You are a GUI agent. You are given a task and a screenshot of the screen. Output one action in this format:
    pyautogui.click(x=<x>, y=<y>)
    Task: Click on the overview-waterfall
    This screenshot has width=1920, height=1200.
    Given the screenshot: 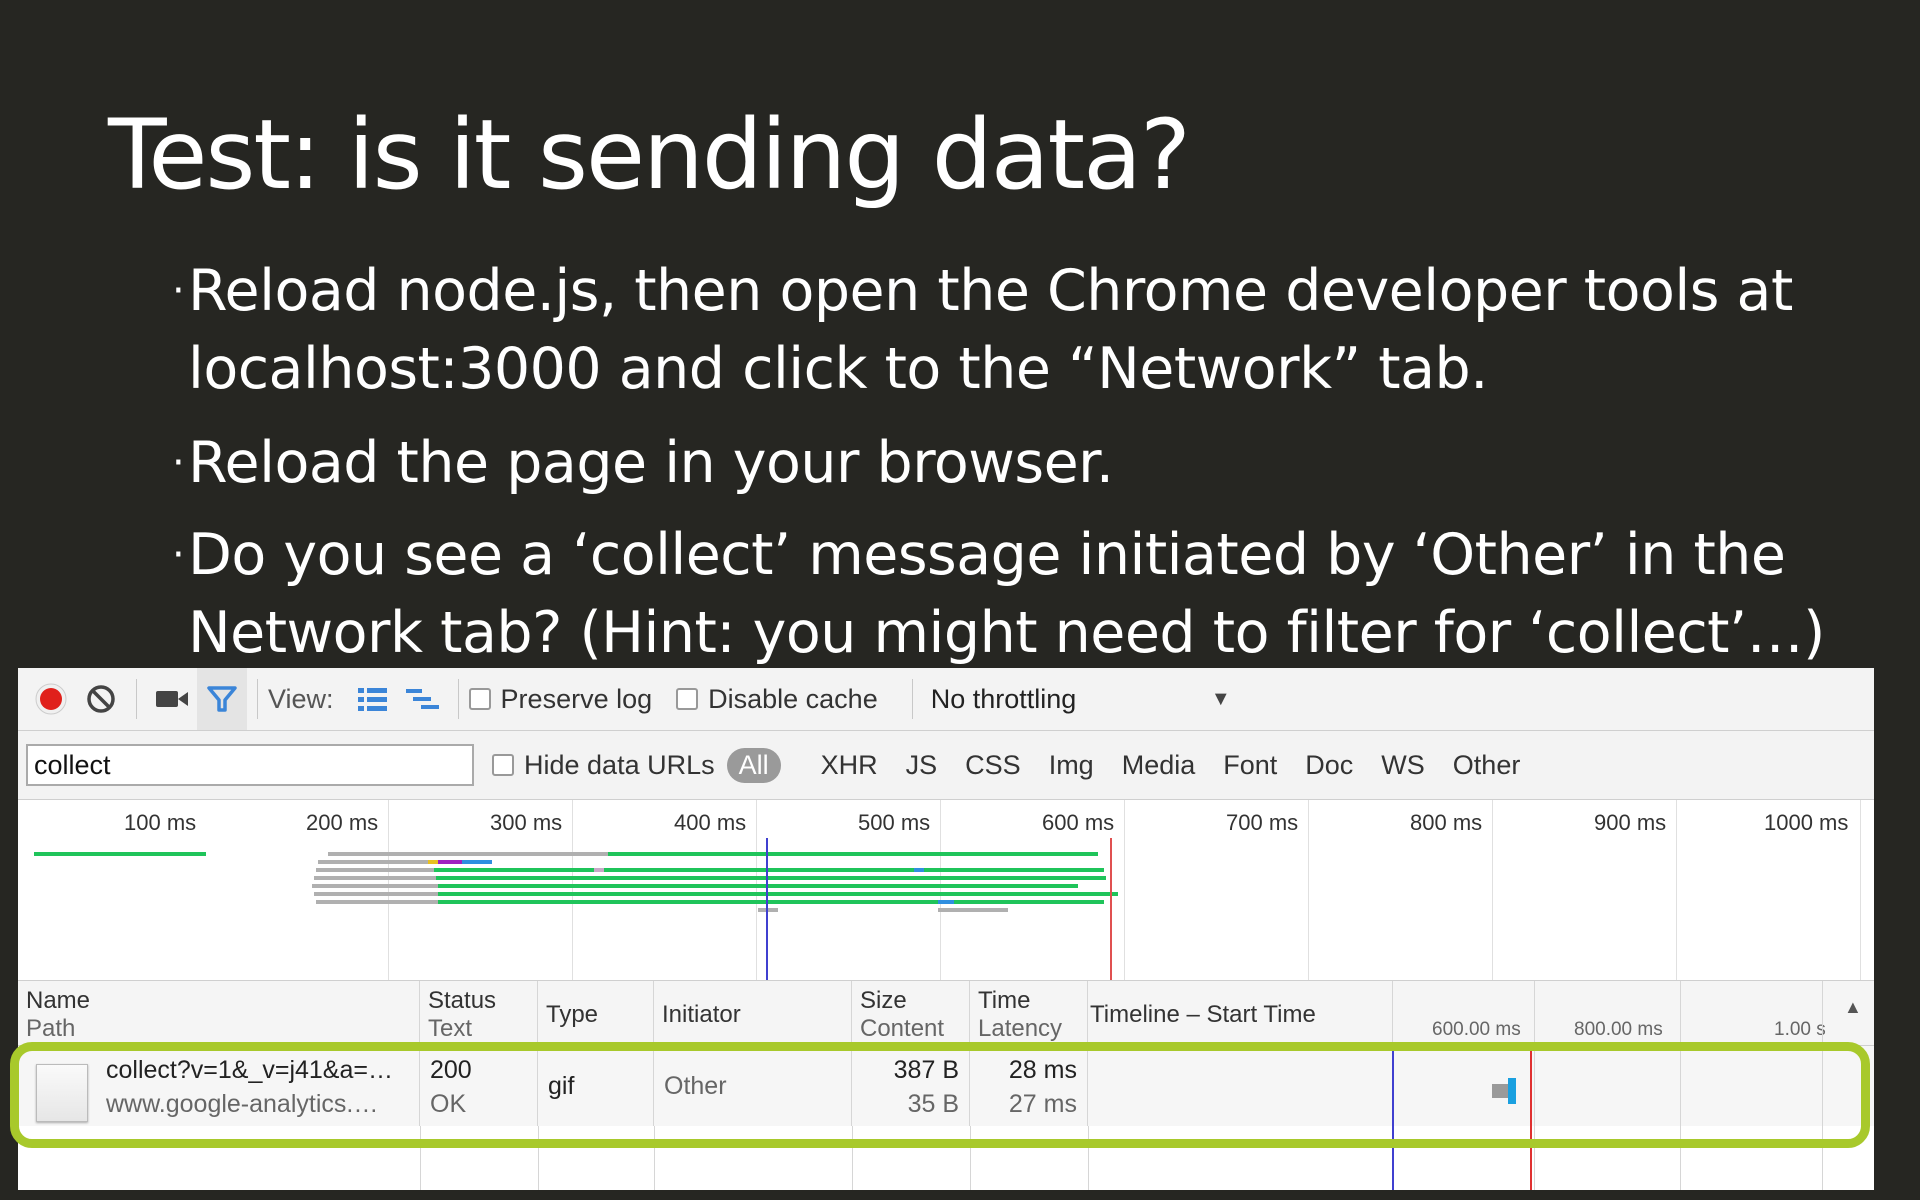 What is the action you would take?
    pyautogui.click(x=576, y=909)
    